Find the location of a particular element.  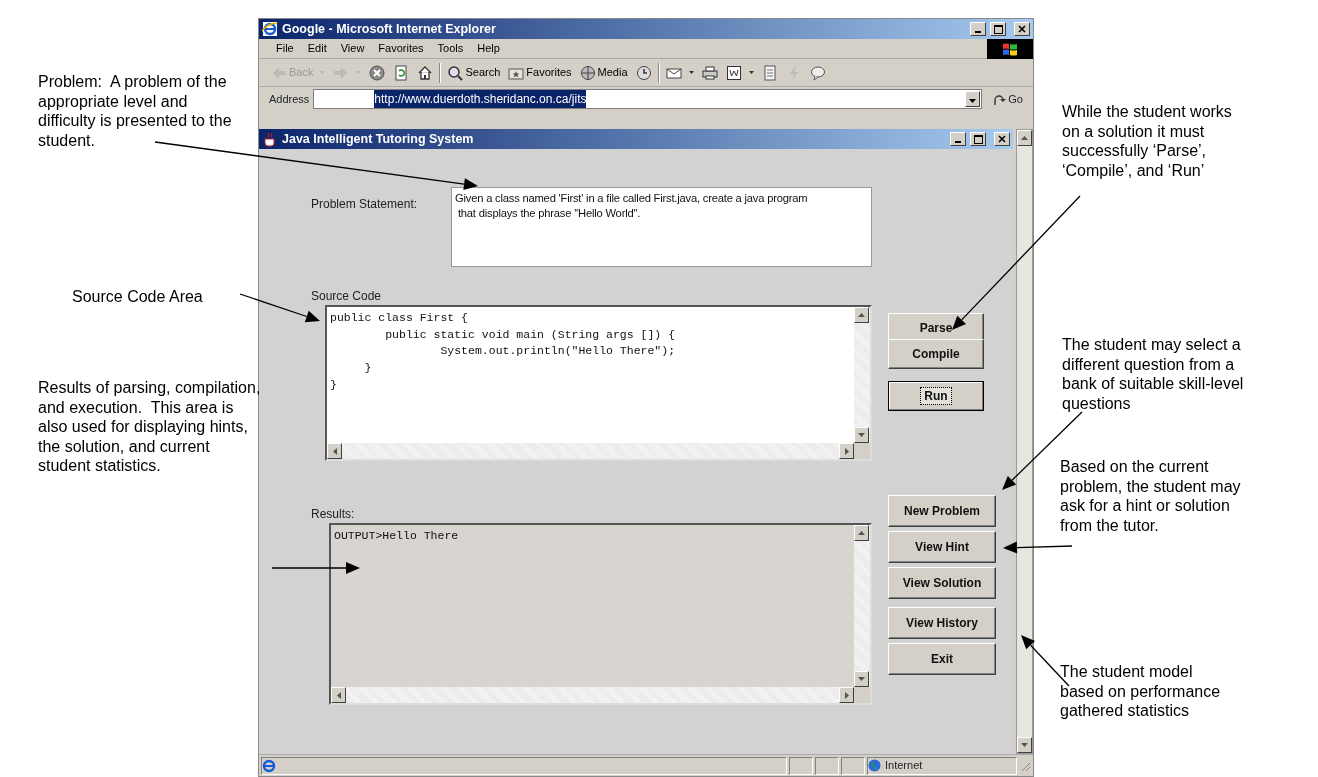

curved-arrow-icon is located at coordinates (999, 99).